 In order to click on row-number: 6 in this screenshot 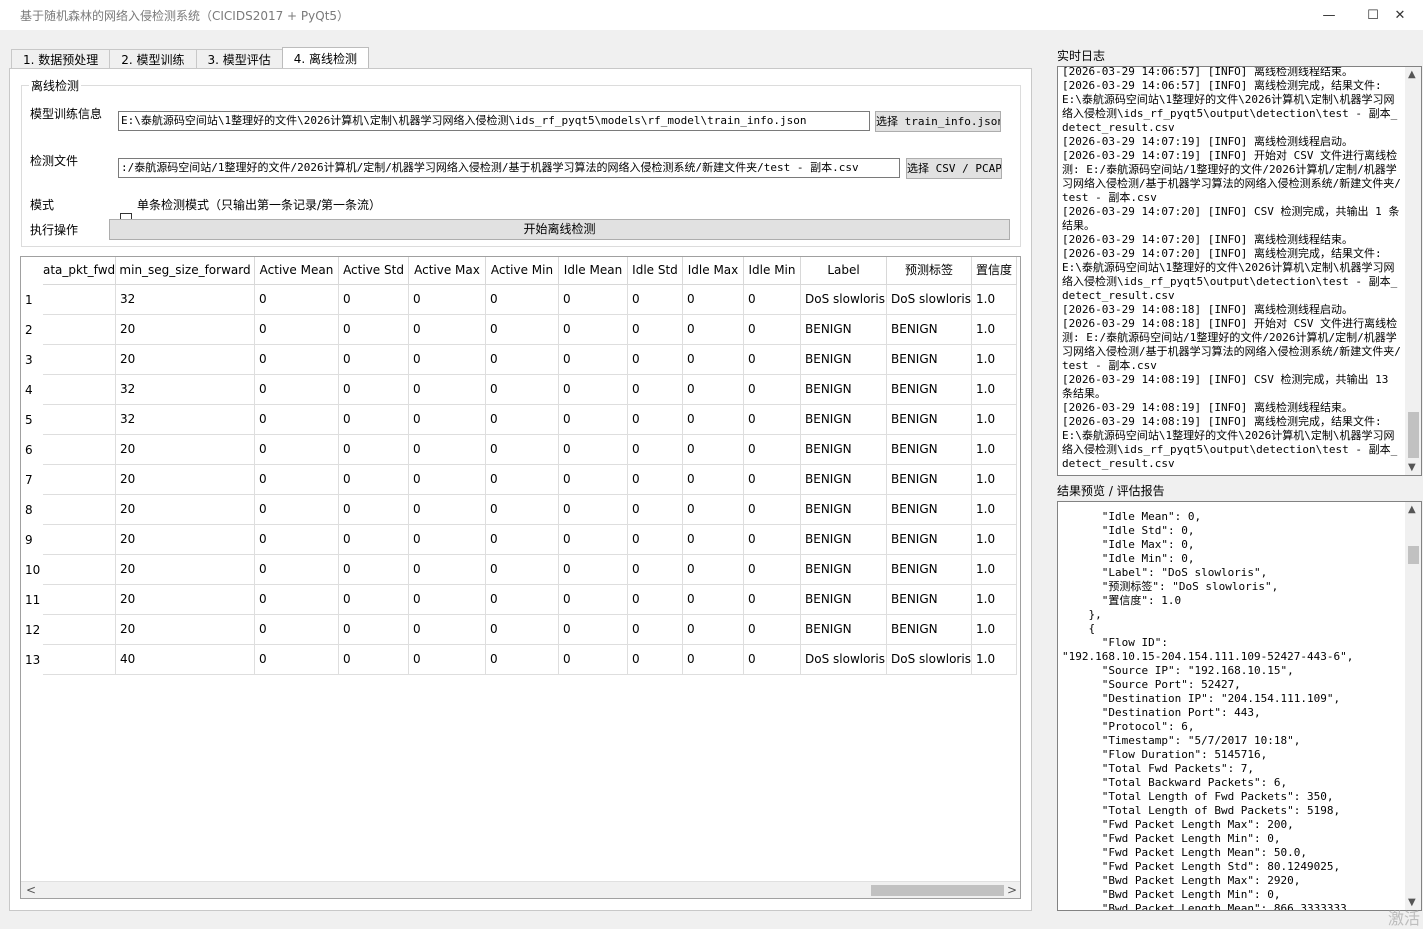, I will do `click(32, 450)`.